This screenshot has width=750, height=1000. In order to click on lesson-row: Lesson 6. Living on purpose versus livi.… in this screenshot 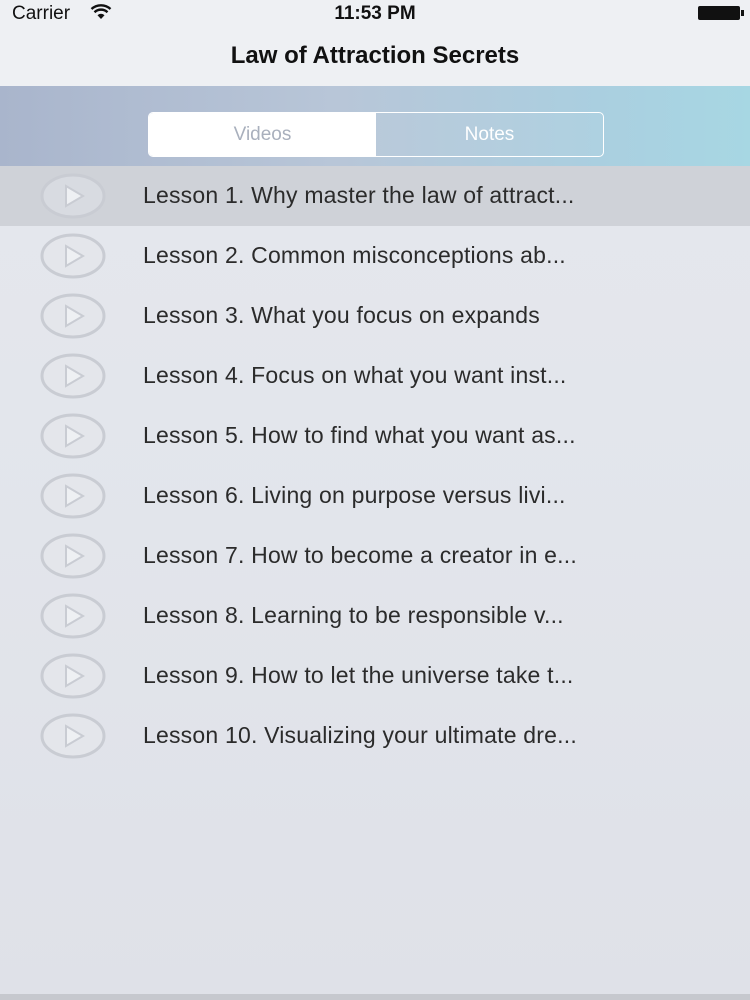, I will do `click(375, 496)`.